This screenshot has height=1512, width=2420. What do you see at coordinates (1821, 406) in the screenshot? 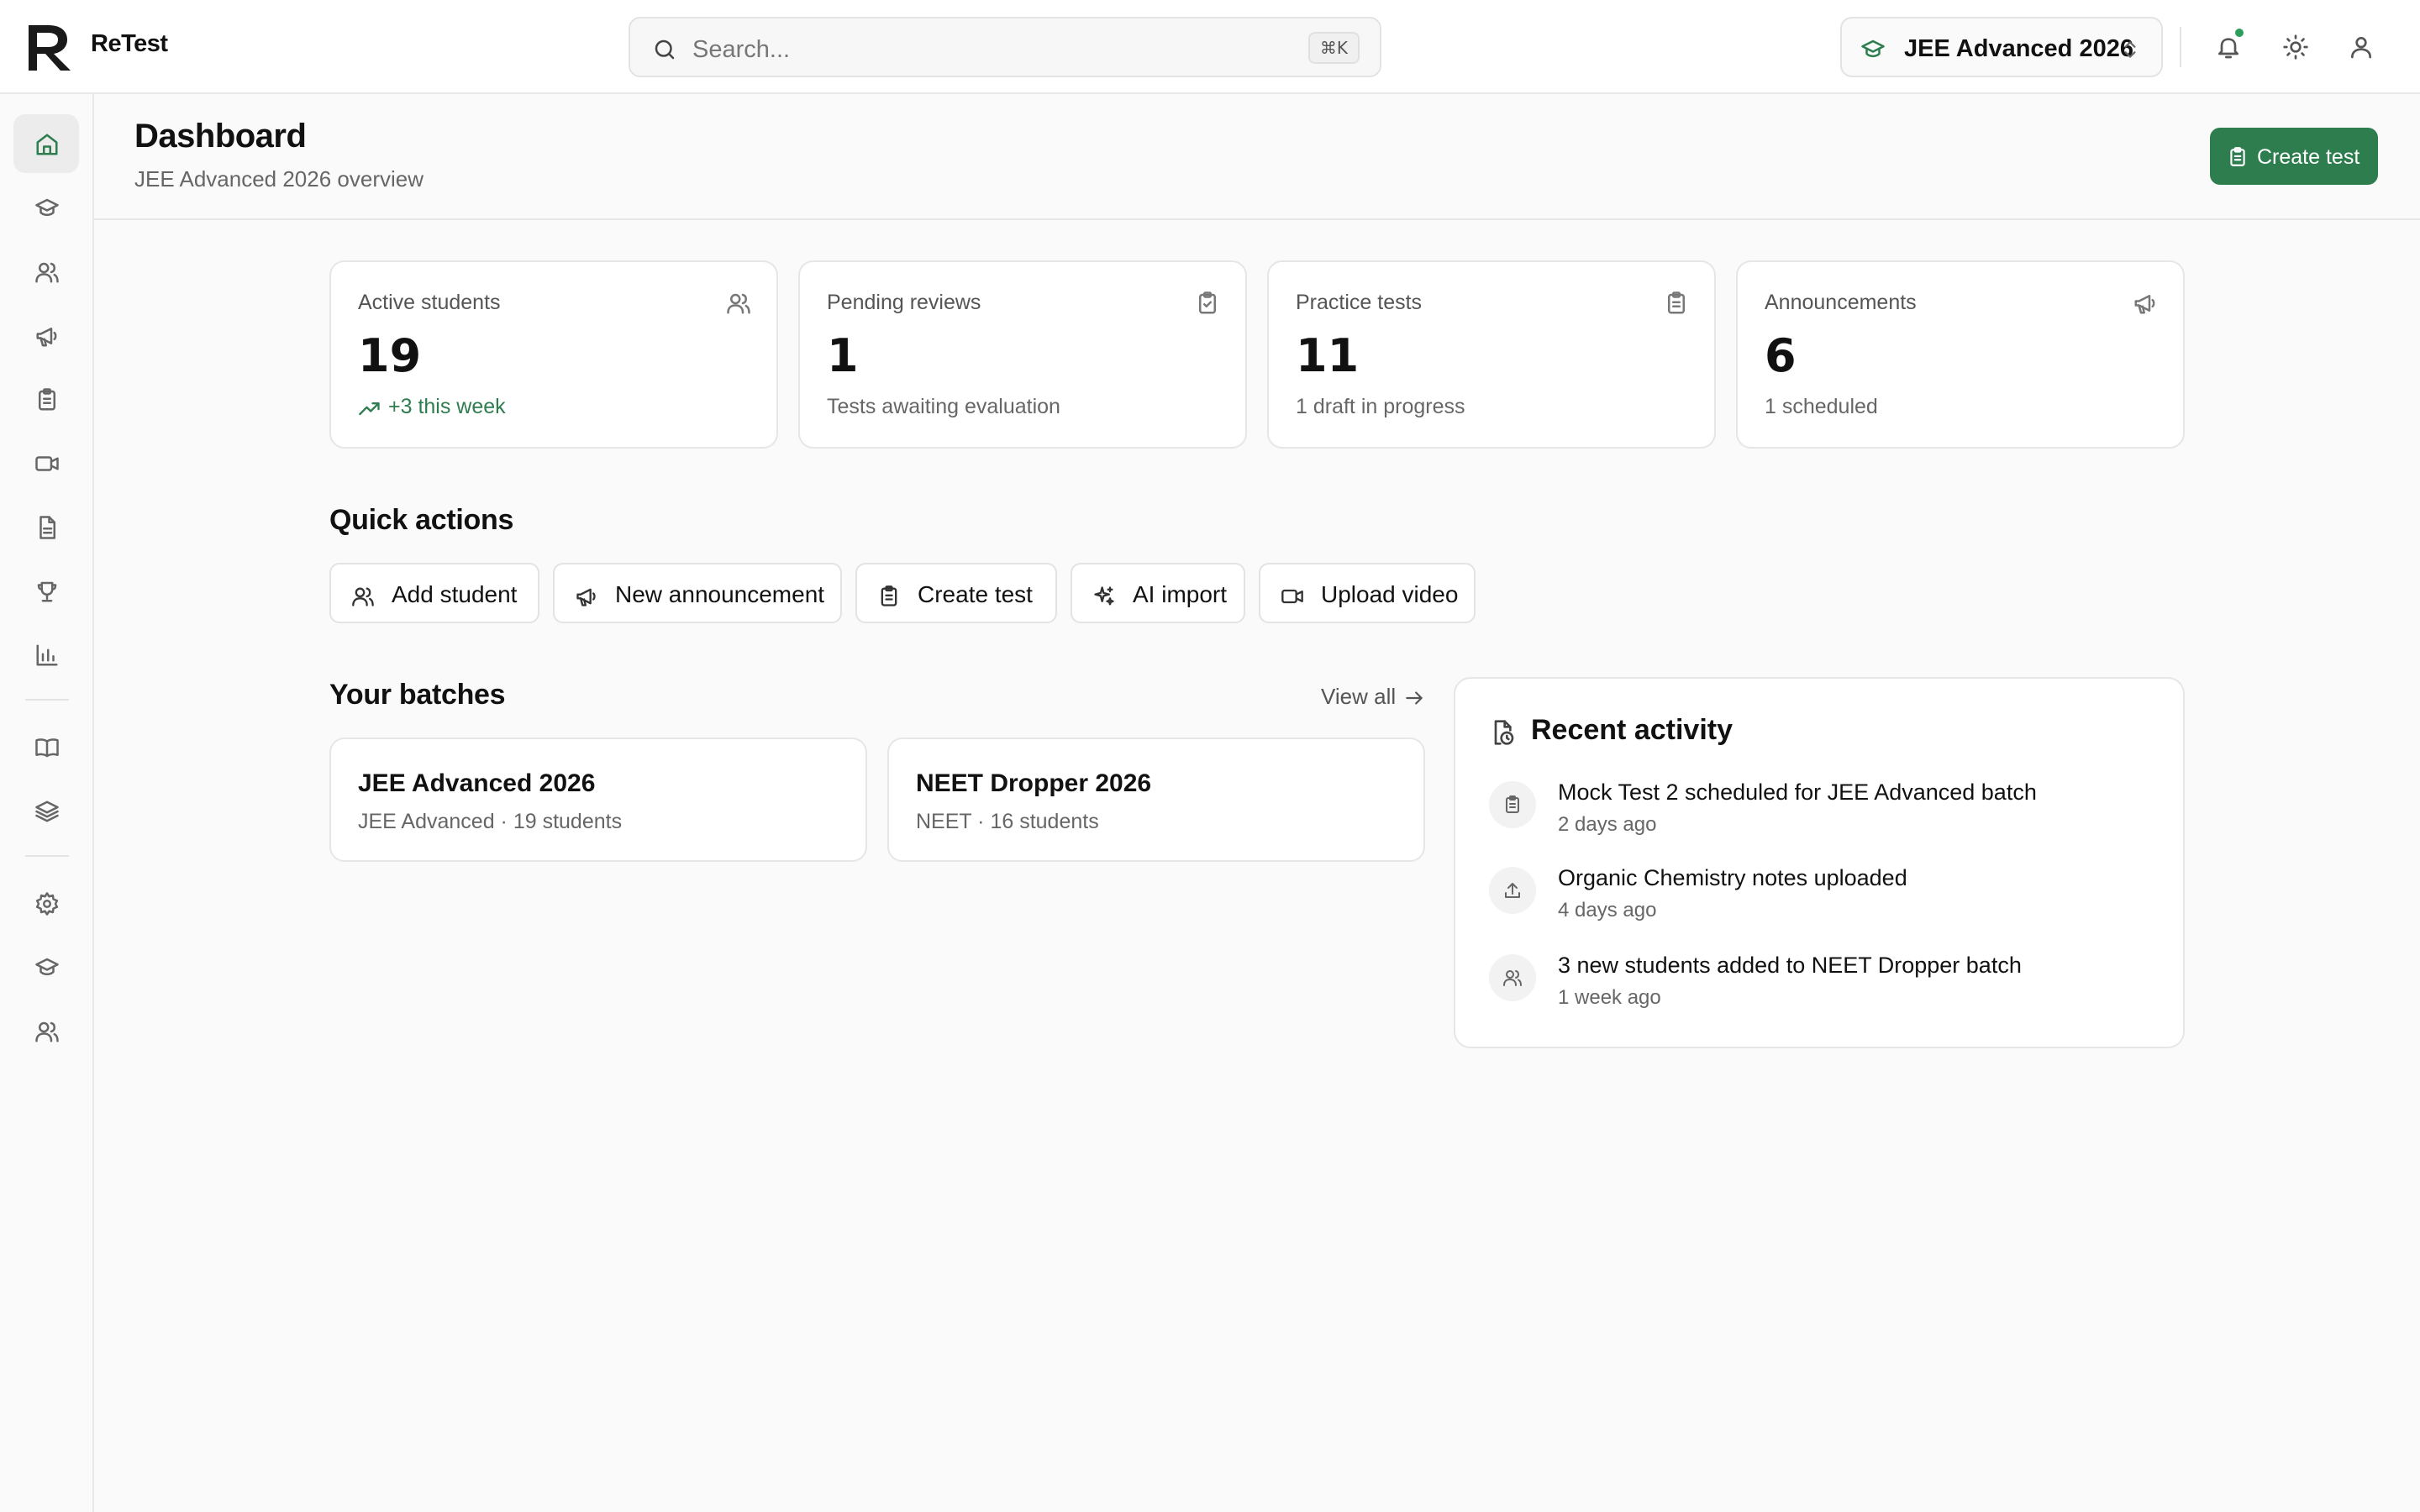
I see `stat-sub: 1 scheduled` at bounding box center [1821, 406].